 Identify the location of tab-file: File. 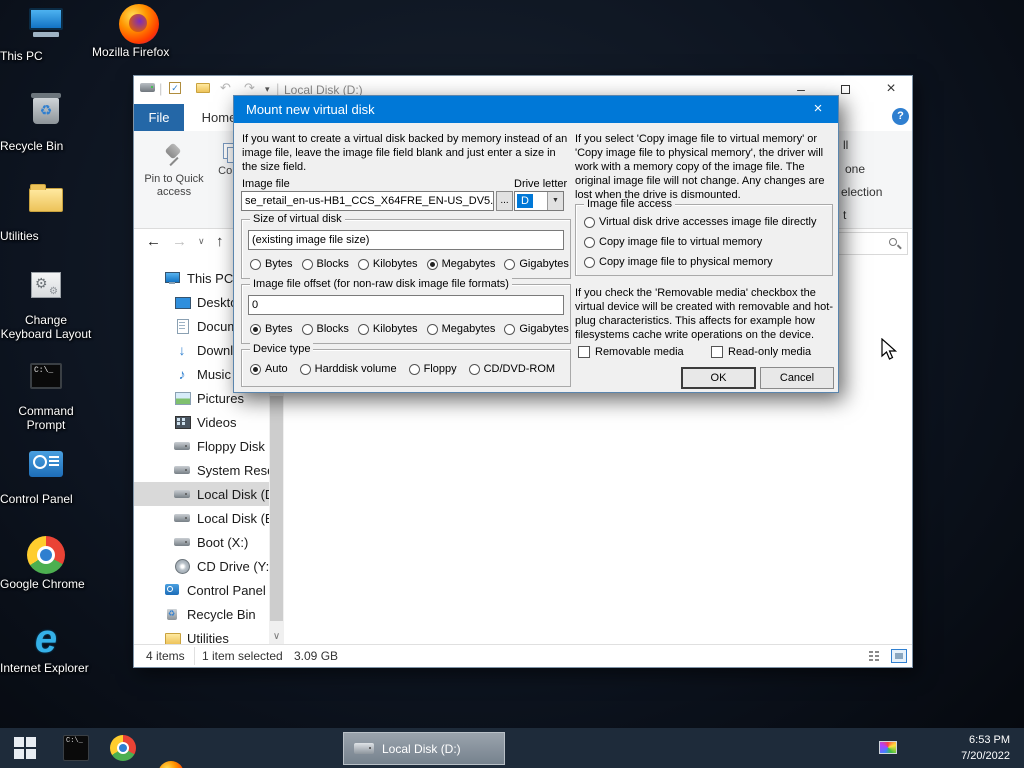
(159, 117).